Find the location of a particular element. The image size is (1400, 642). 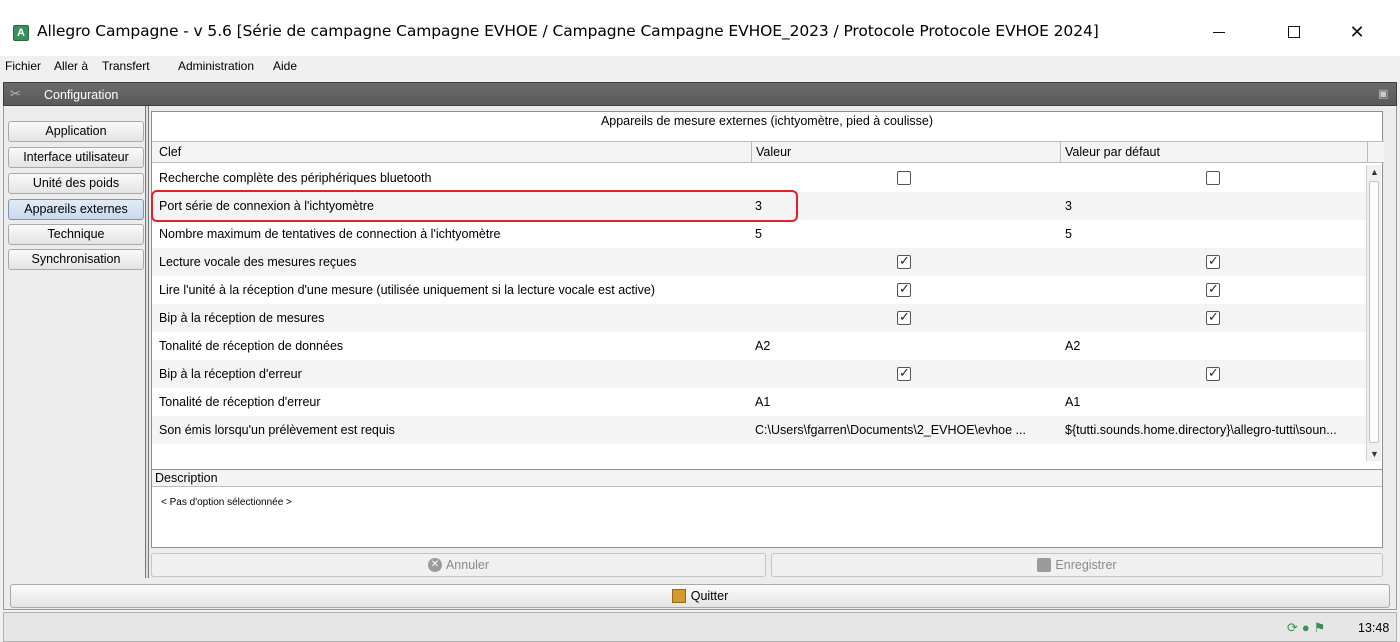

scroll-down-icon: ▼ is located at coordinates (1374, 454).